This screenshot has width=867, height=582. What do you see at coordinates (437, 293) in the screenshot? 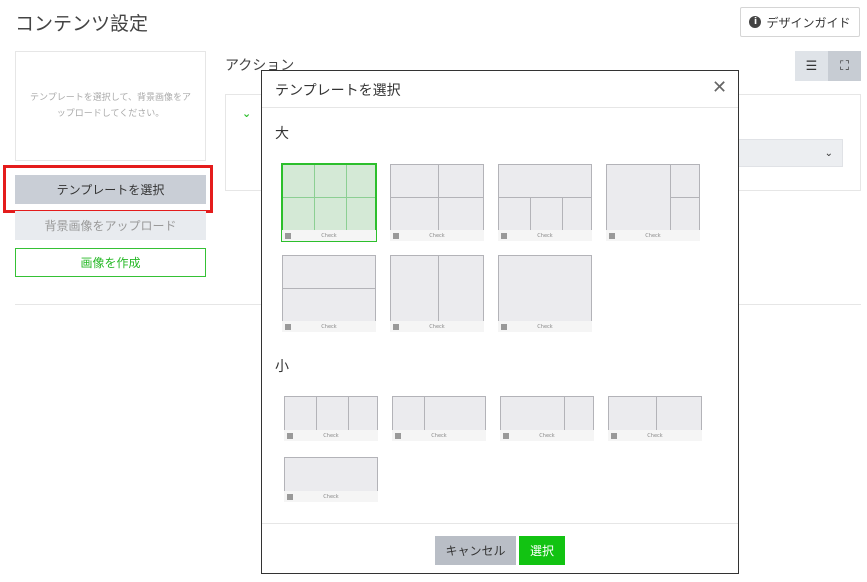
I see `template-large-2-cols: Check` at bounding box center [437, 293].